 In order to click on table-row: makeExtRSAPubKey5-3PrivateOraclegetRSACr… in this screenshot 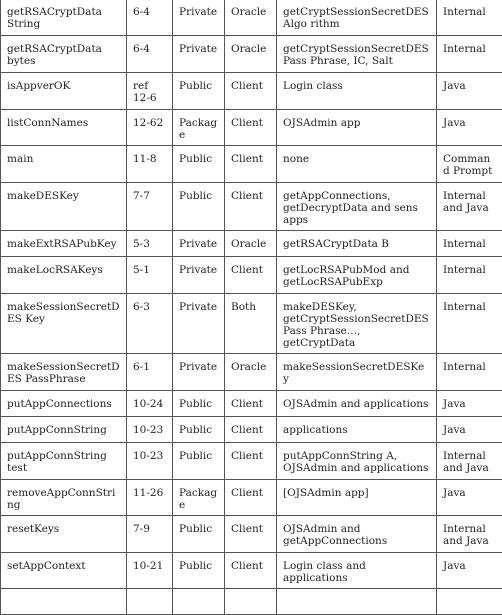, I will do `click(251, 244)`.